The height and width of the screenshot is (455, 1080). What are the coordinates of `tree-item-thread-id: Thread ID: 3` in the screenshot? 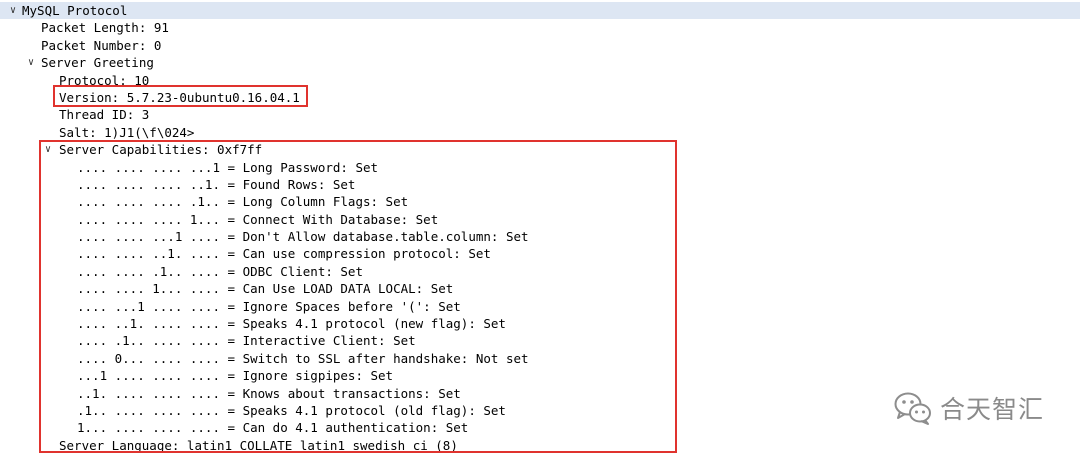 It's located at (540, 114).